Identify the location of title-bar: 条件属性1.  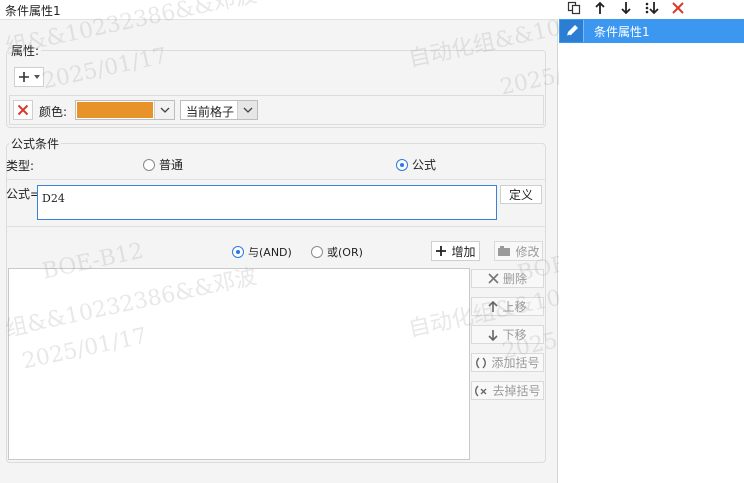
(279, 10).